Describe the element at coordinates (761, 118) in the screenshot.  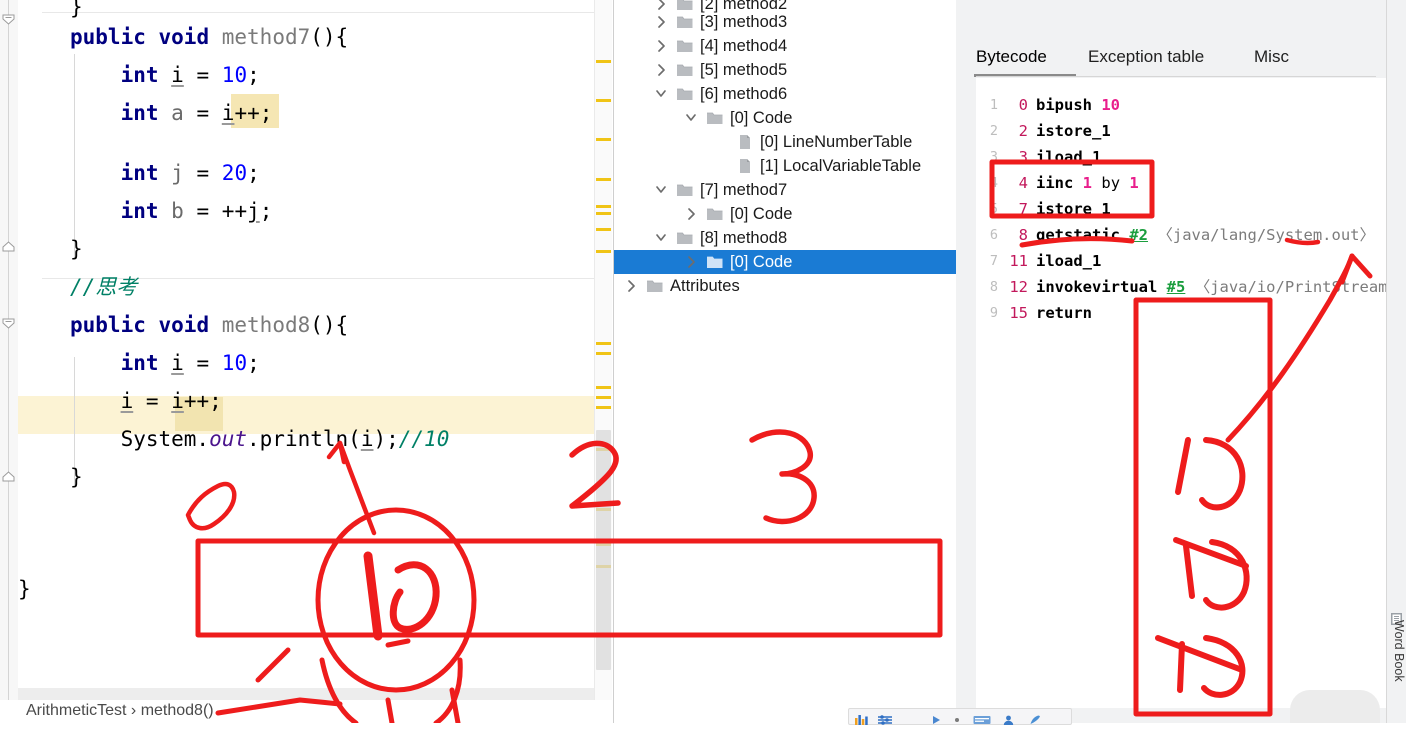
I see `tree-row-label: [0] Code` at that location.